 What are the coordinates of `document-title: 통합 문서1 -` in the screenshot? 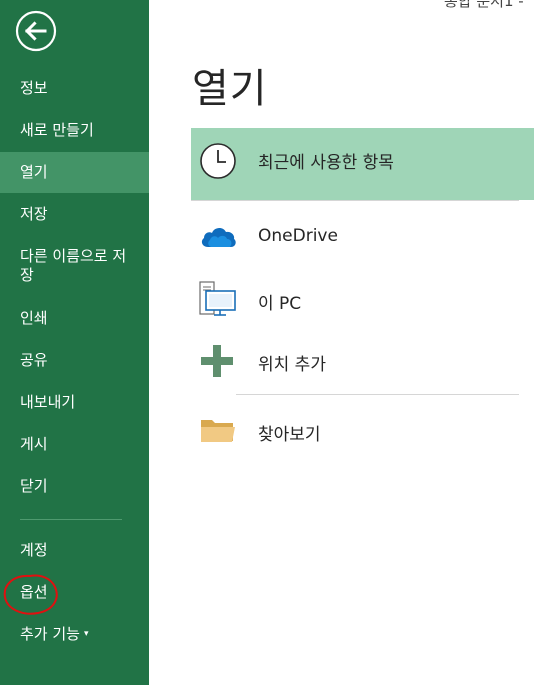 It's located at (484, 5).